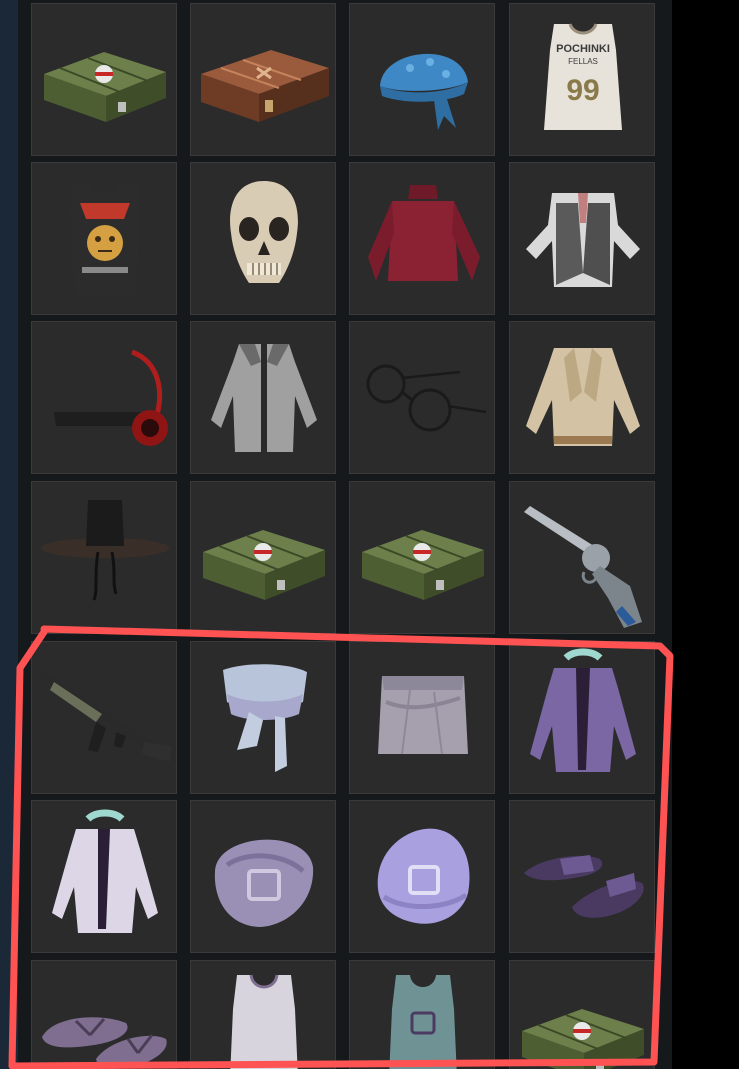  I want to click on inventory-item-white-bathrobe, so click(104, 876).